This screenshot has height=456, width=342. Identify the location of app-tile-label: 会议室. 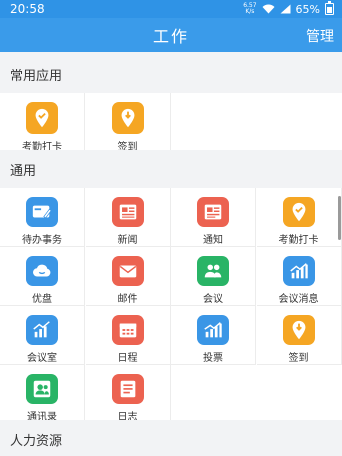
(42, 358).